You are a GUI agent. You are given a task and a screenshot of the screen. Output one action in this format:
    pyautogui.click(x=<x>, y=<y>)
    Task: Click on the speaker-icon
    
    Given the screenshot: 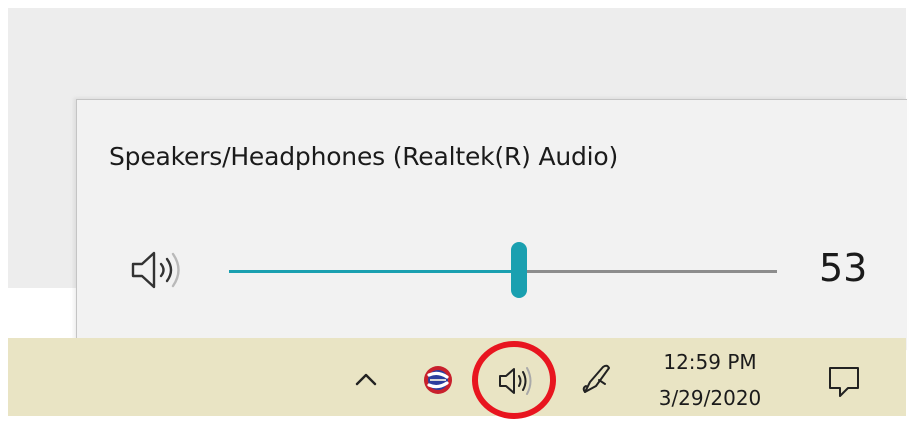 What is the action you would take?
    pyautogui.click(x=161, y=270)
    